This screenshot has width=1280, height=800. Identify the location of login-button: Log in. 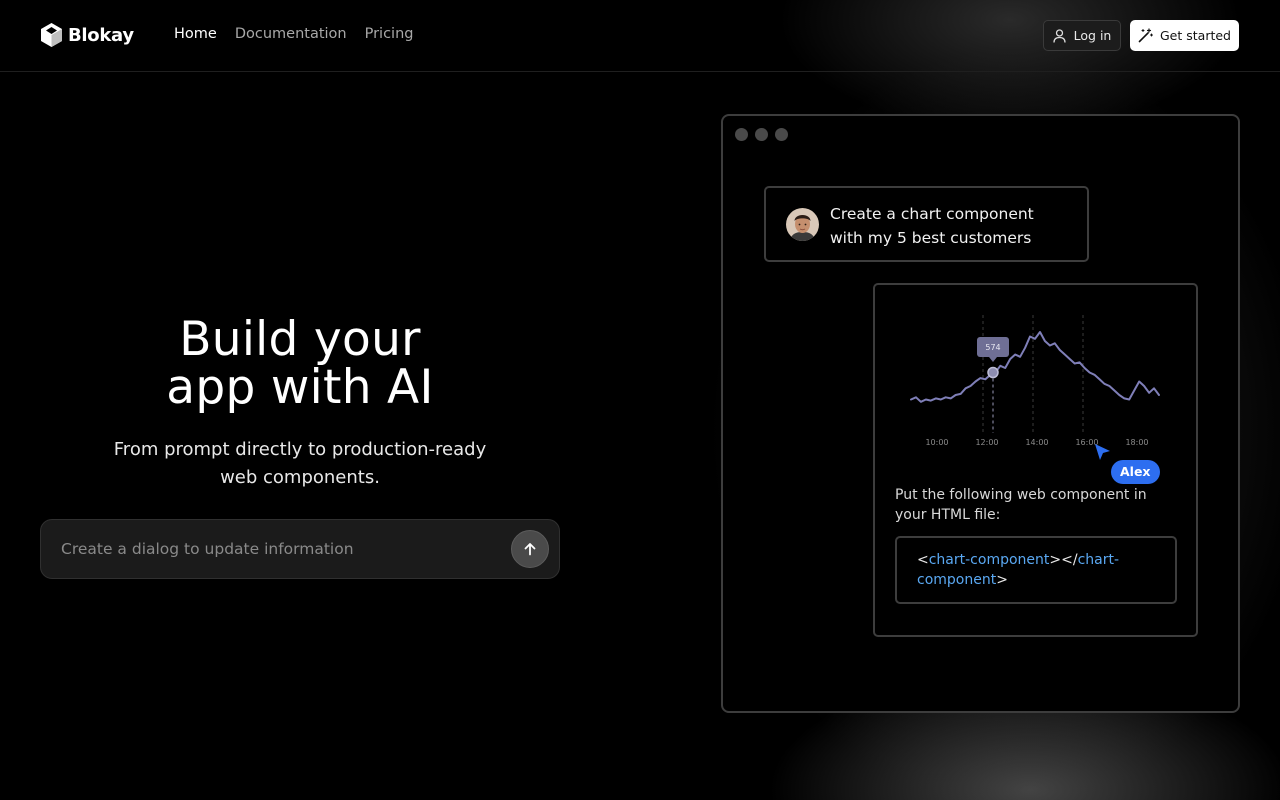
(1082, 35).